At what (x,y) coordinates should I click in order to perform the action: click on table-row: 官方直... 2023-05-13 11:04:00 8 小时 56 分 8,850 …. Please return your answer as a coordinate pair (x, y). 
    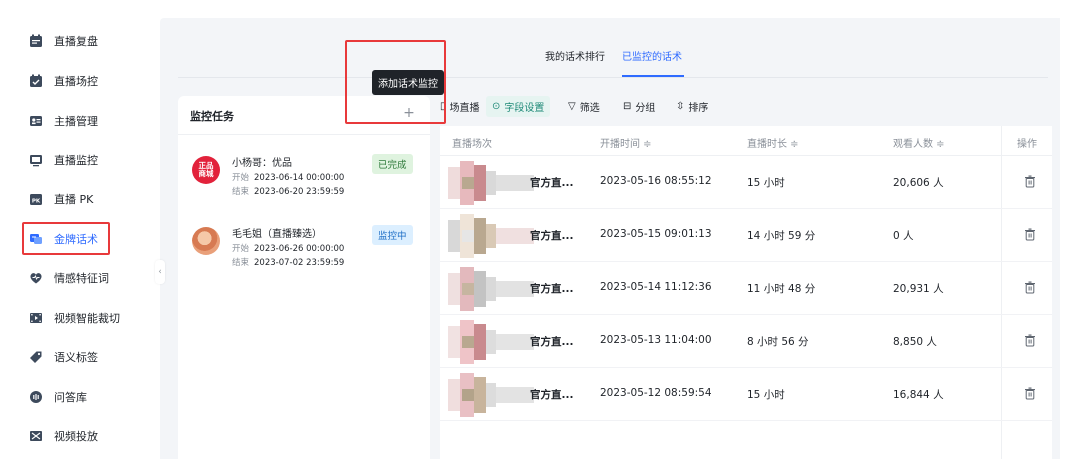
    Looking at the image, I should click on (746, 341).